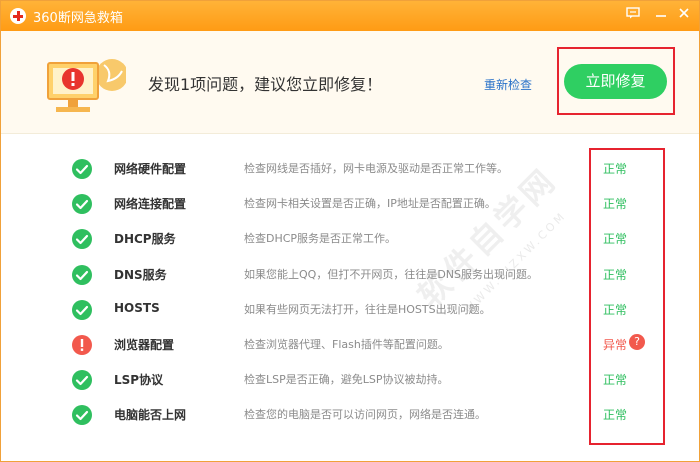  I want to click on check-item-name: DNS服务, so click(140, 274).